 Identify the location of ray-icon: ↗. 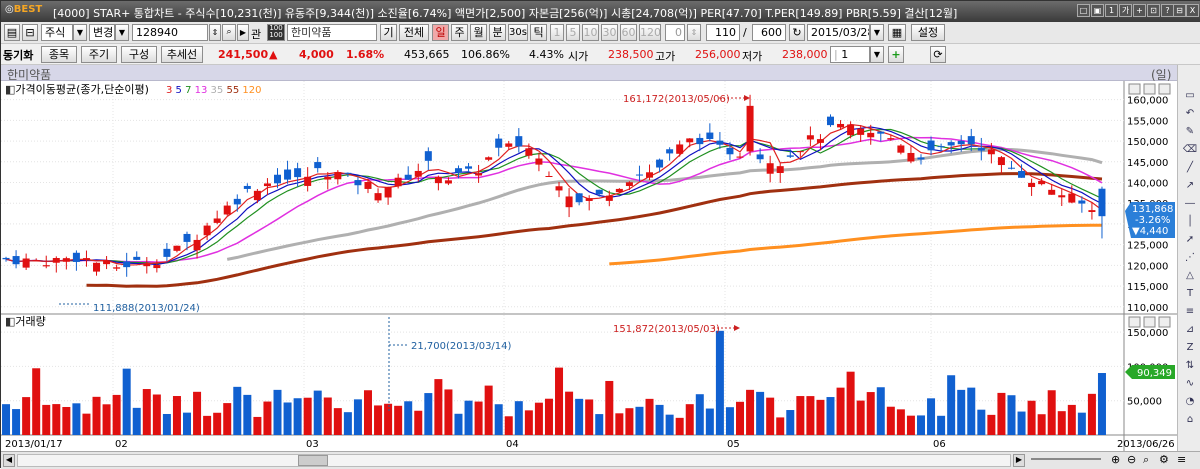
(1190, 186).